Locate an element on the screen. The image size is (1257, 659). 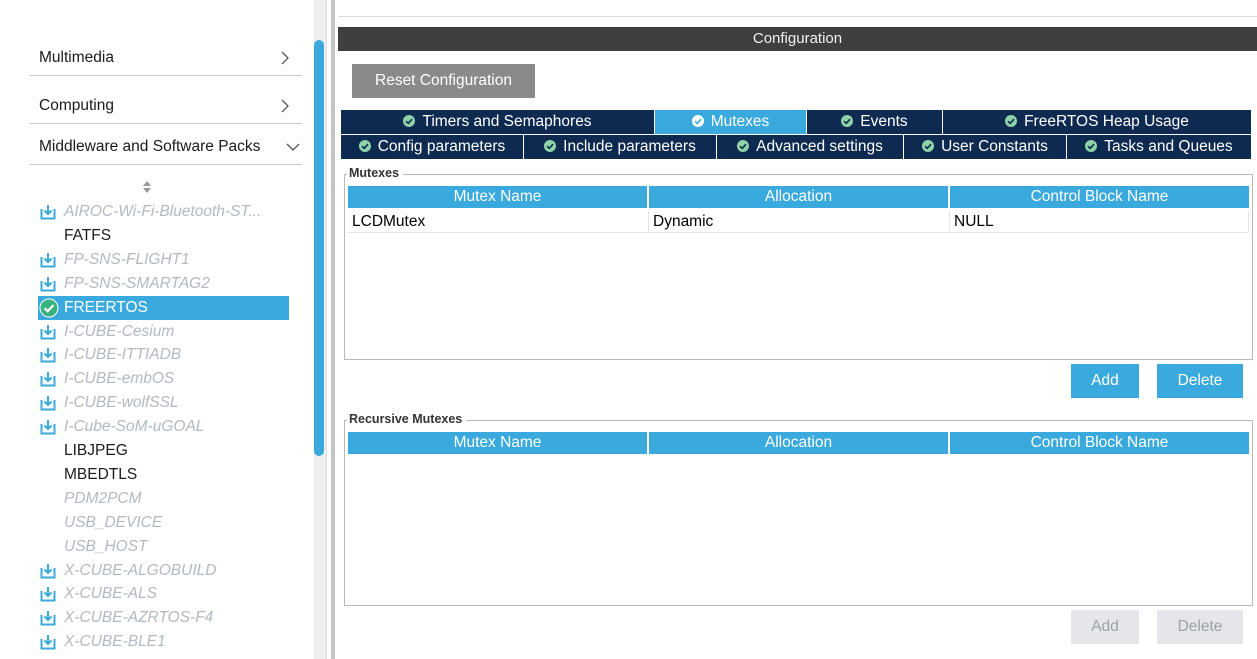
cell-allocation: Dynamic is located at coordinates (799, 222).